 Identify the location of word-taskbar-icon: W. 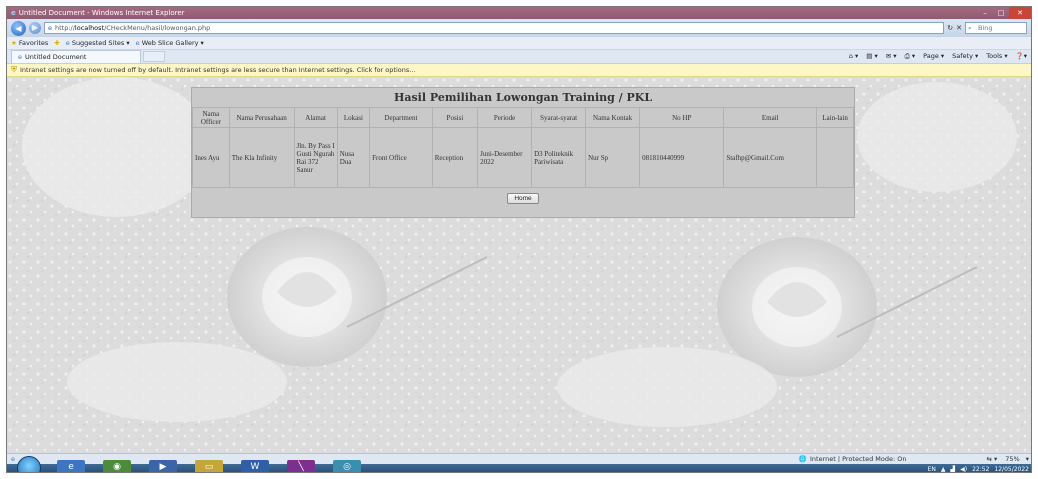
(255, 466).